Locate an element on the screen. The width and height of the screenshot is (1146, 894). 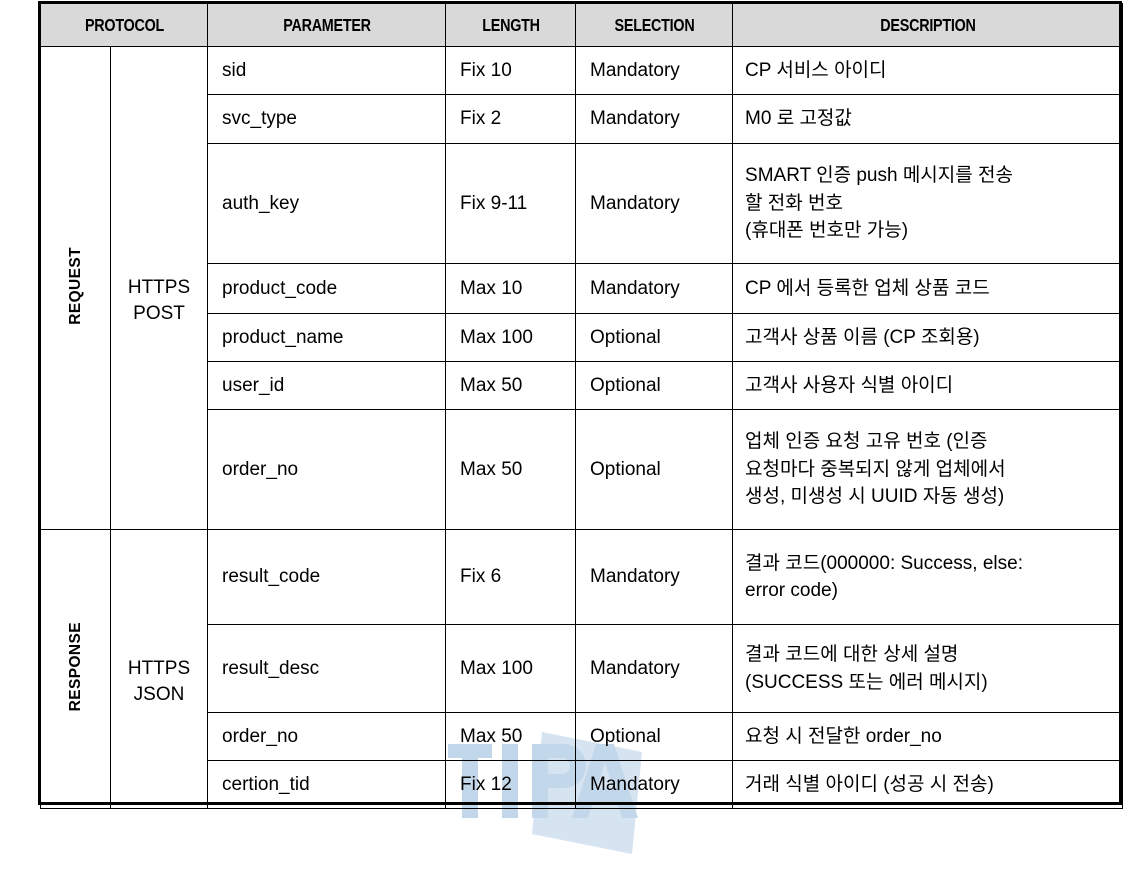
description-sid: CP 서비스 아이디 is located at coordinates (928, 70).